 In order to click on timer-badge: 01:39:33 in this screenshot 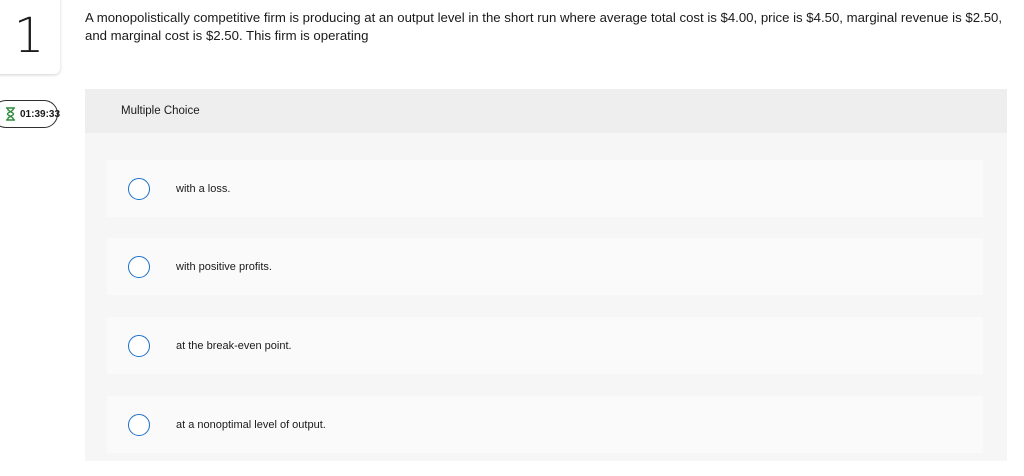, I will do `click(30, 114)`.